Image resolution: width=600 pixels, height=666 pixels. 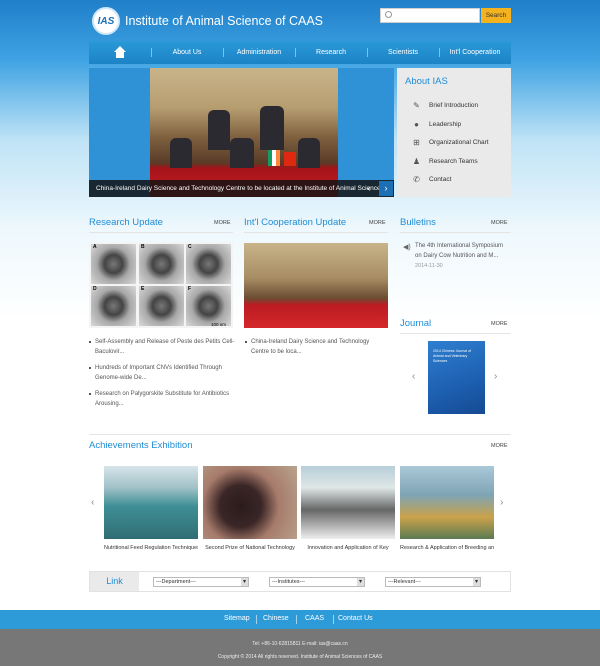 What do you see at coordinates (222, 223) in the screenshot?
I see `research-update-more: MORE` at bounding box center [222, 223].